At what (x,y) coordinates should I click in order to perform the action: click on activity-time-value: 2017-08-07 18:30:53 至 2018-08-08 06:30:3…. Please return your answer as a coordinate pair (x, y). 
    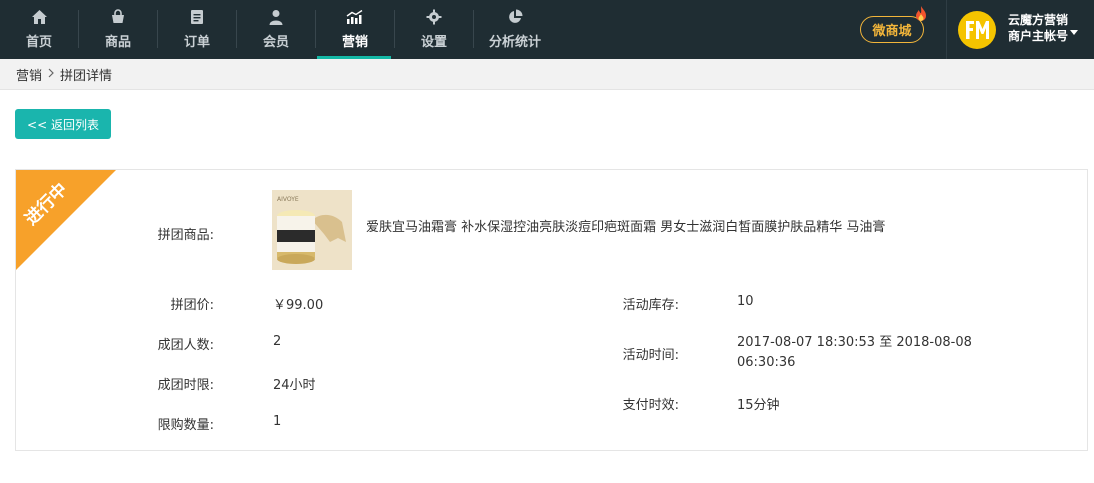
    Looking at the image, I should click on (897, 353).